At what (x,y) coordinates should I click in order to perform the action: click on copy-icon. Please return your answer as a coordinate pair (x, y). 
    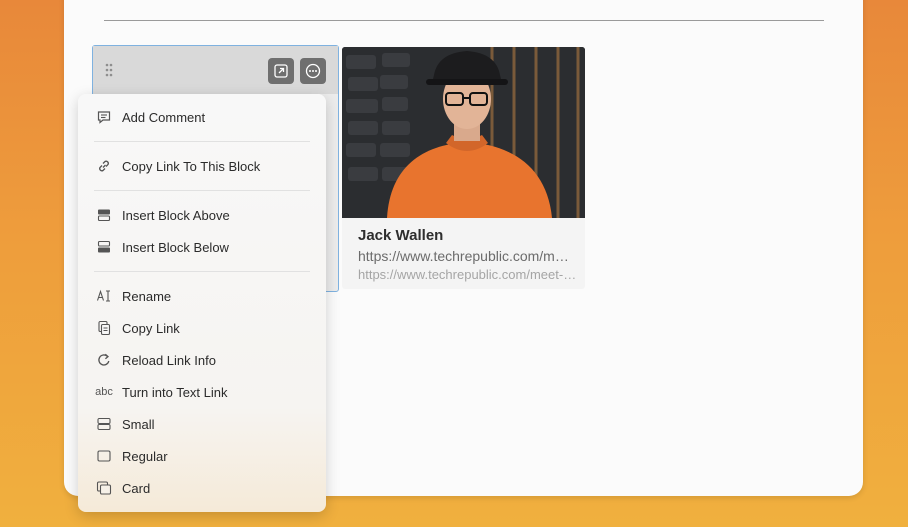
    Looking at the image, I should click on (104, 328).